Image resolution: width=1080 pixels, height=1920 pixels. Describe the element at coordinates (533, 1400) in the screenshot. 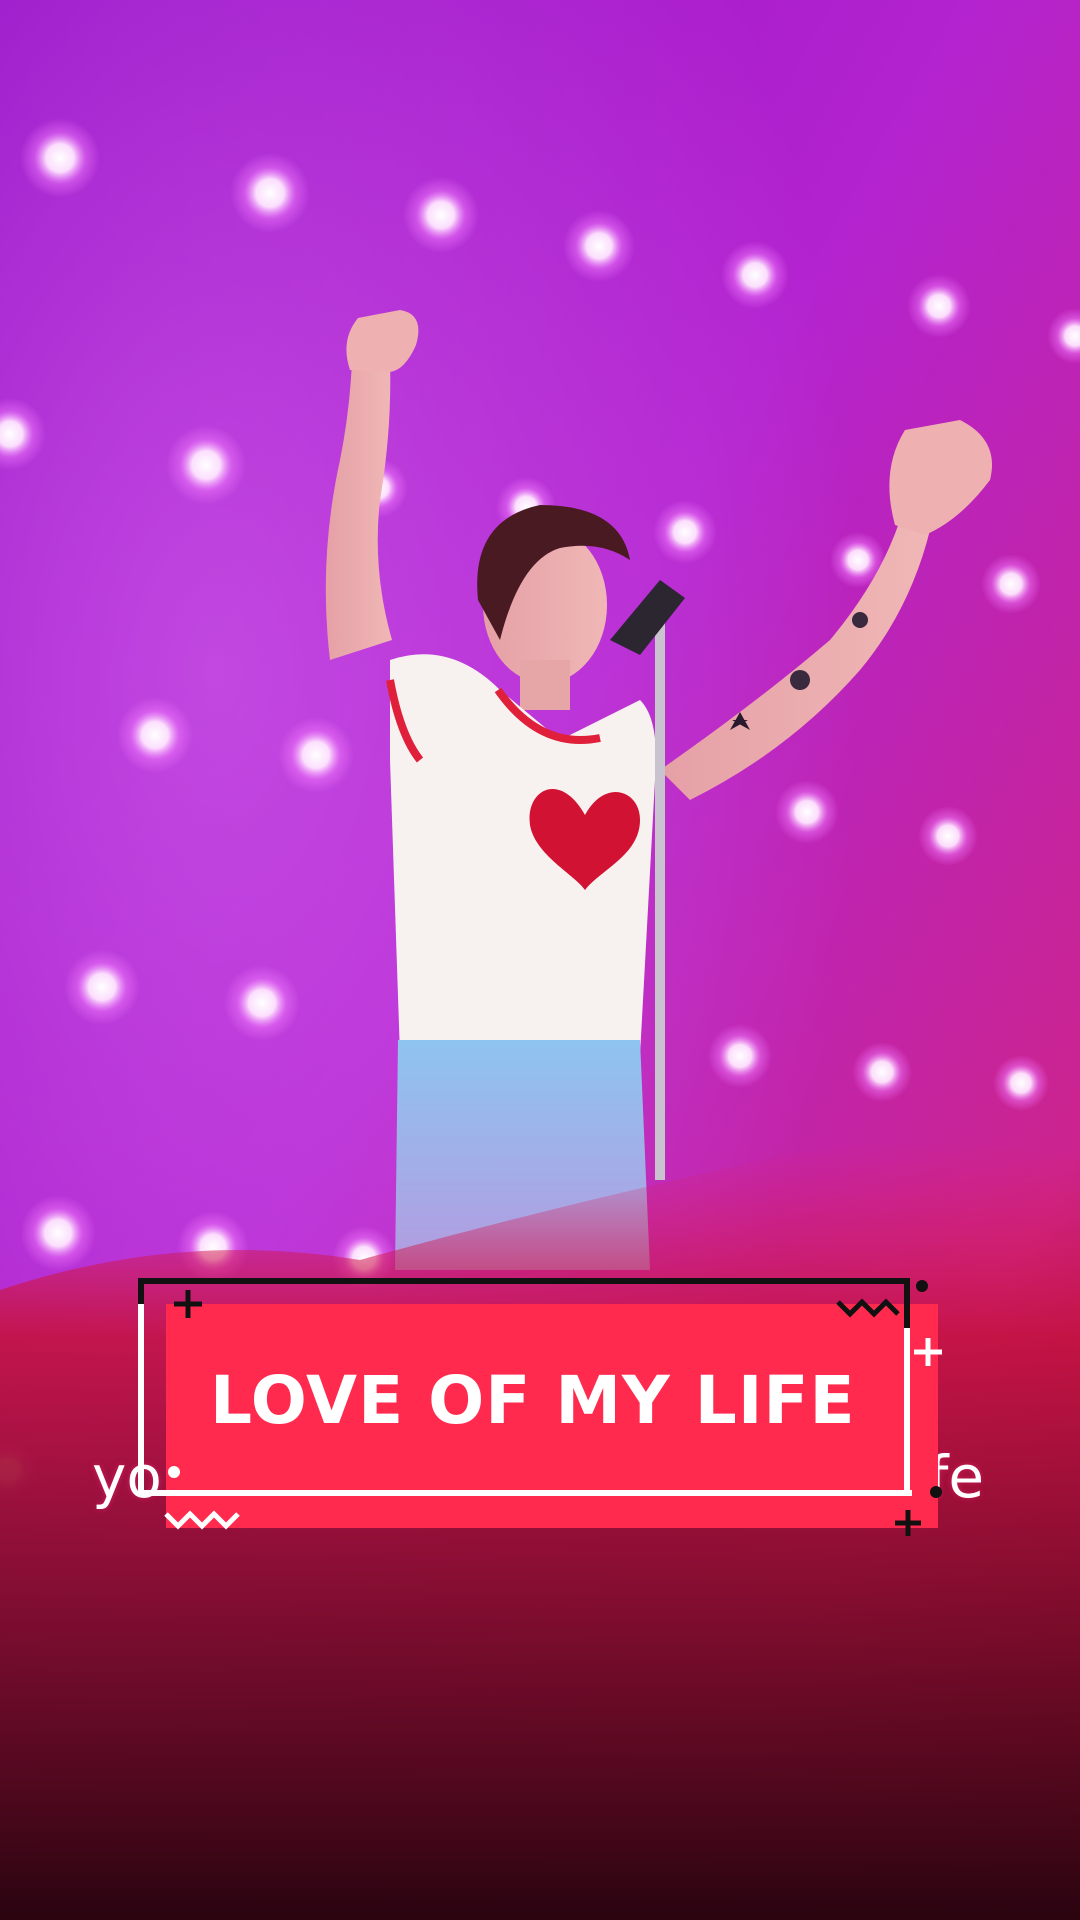

I see `song-title: LOVE OF MY LIFE` at that location.